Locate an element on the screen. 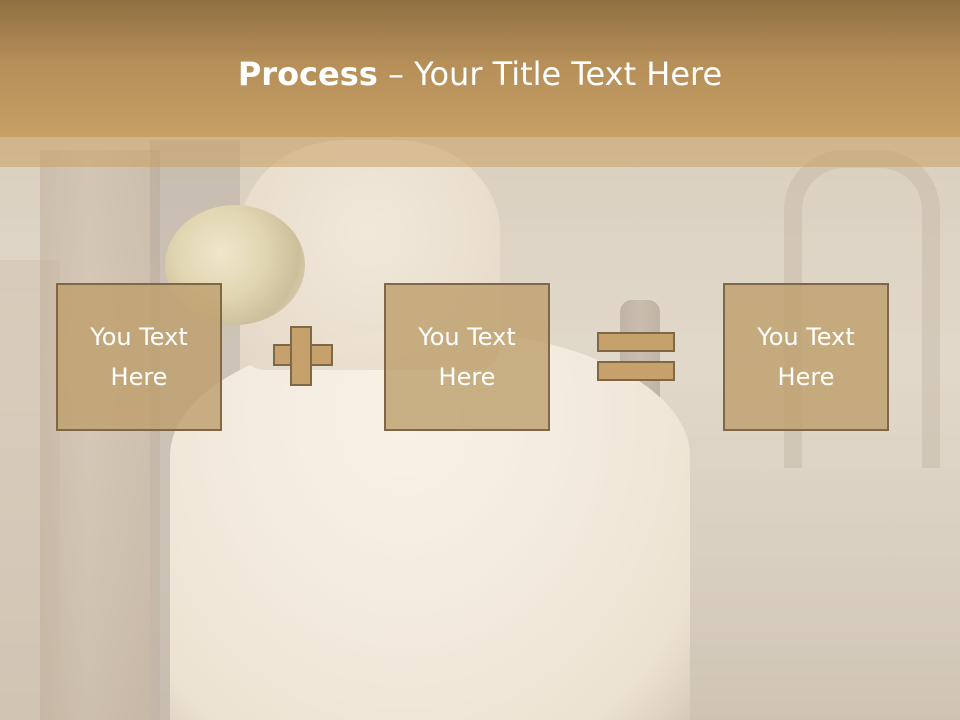 The image size is (960, 720). slide-title-rest: – Your Title Text Here is located at coordinates (550, 74).